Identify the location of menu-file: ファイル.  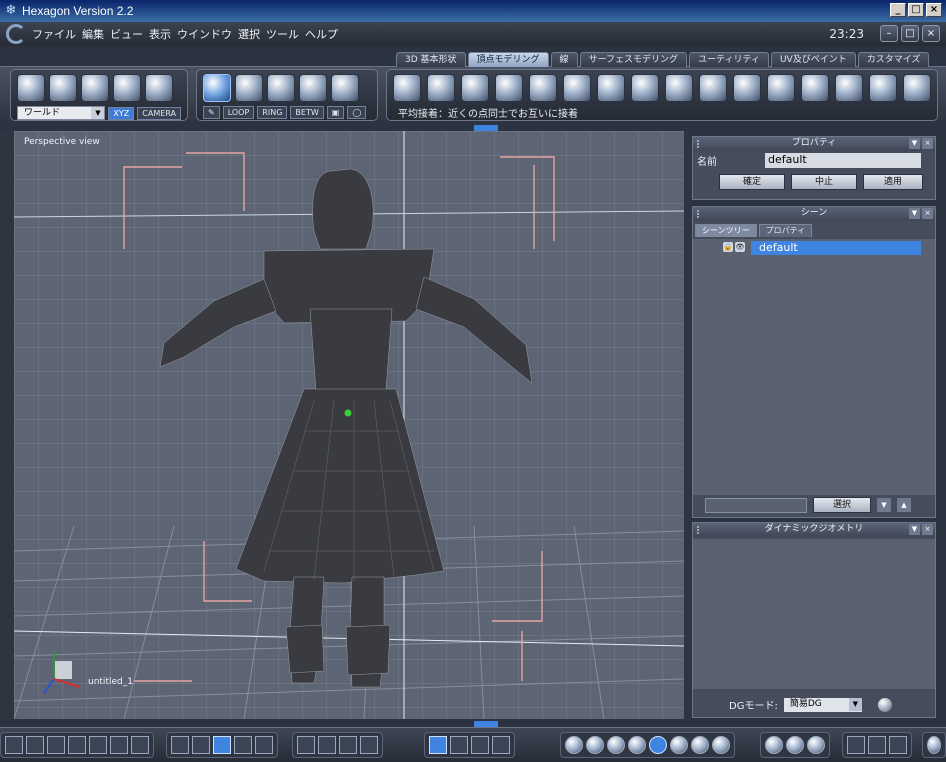
(57, 34).